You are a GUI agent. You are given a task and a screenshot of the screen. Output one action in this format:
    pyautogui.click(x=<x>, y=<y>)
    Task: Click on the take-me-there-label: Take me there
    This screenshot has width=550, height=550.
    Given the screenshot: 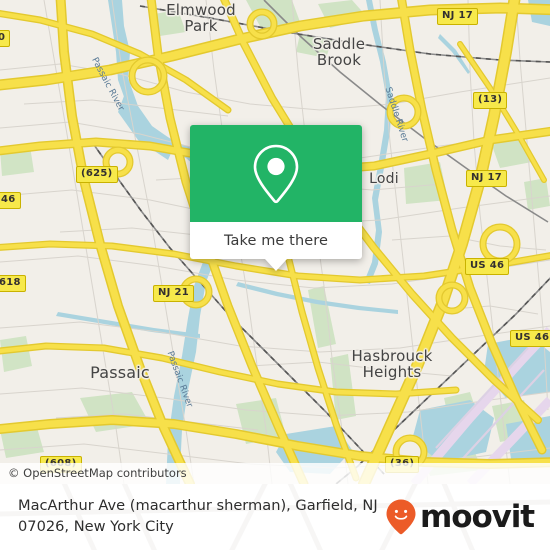 What is the action you would take?
    pyautogui.click(x=276, y=240)
    